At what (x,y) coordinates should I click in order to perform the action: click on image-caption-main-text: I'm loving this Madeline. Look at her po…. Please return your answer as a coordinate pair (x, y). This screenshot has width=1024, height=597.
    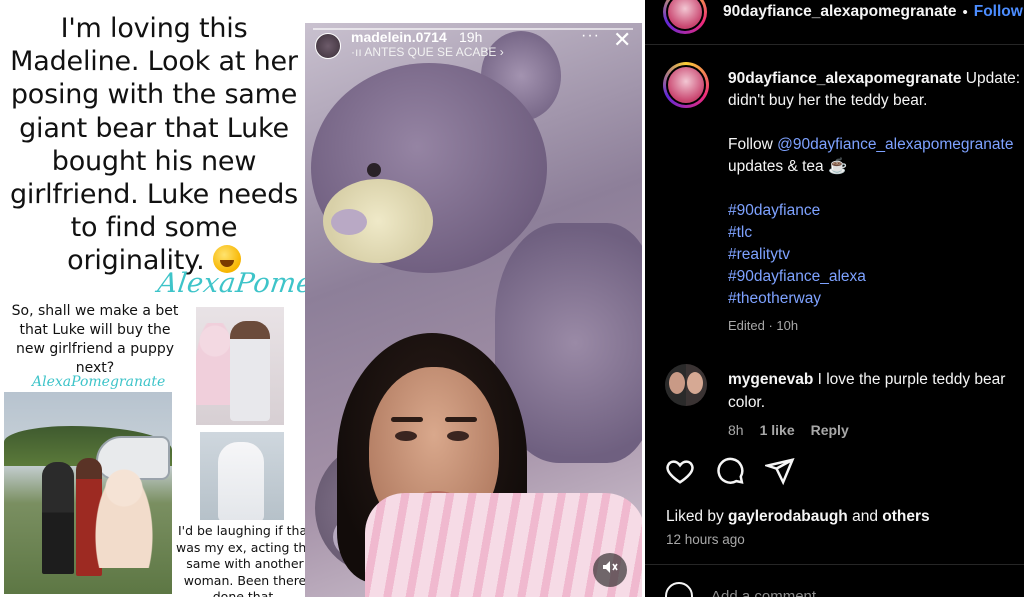
    Looking at the image, I should click on (154, 145).